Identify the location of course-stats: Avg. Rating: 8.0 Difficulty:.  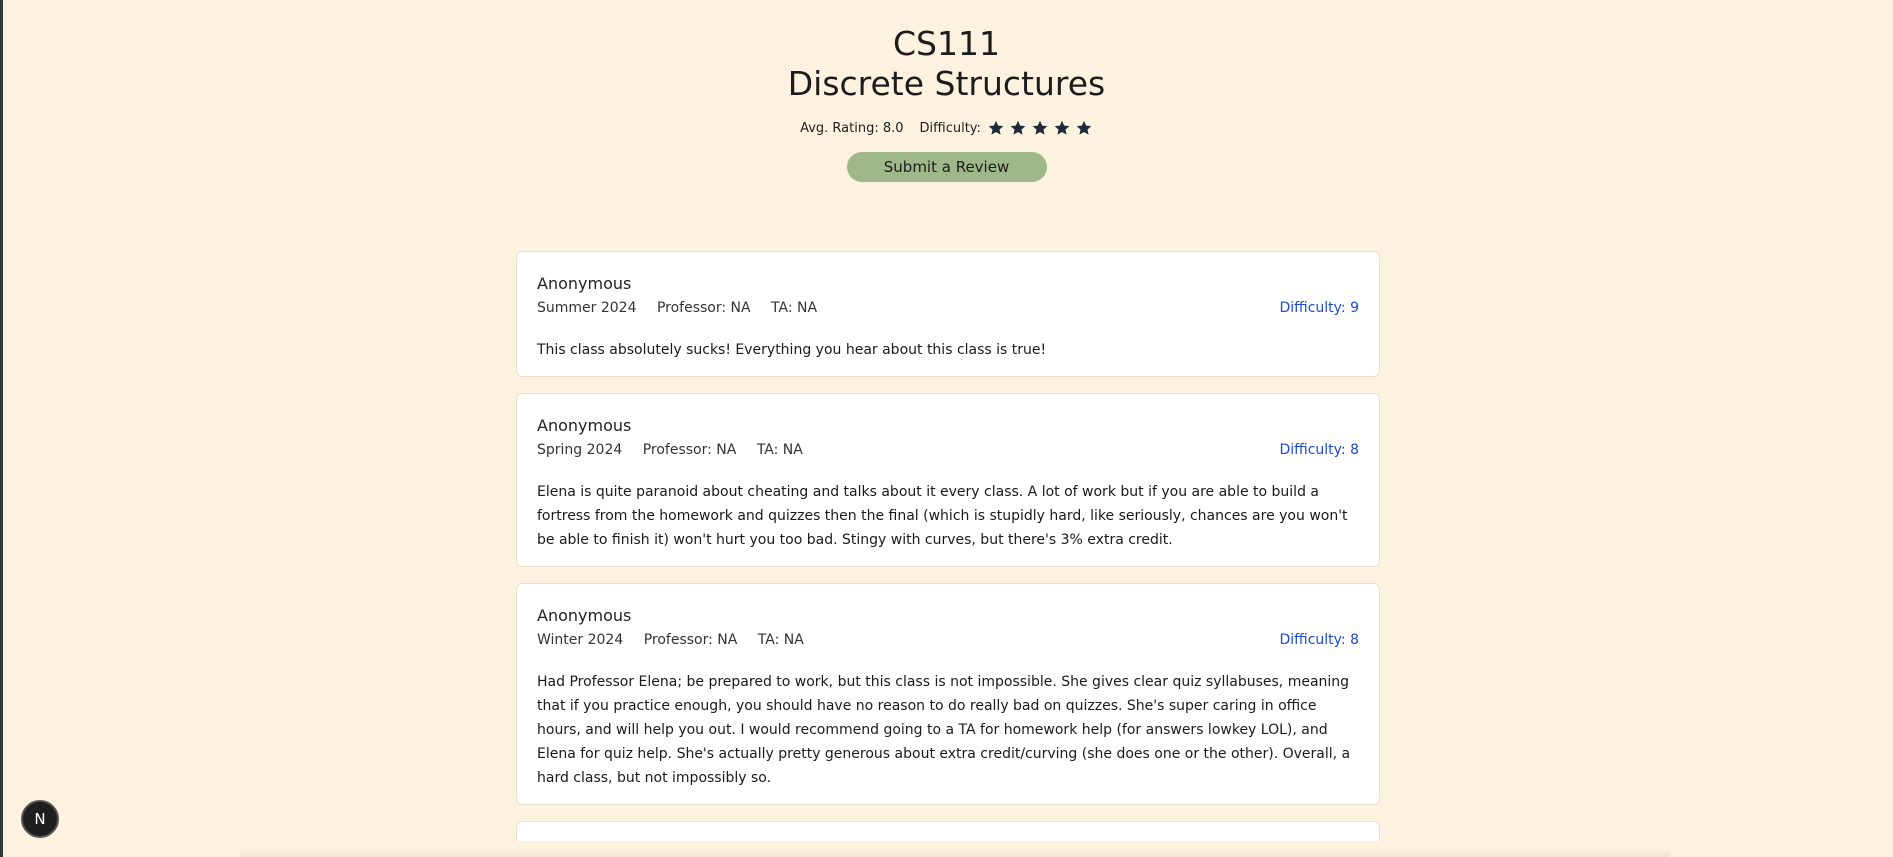
(946, 128).